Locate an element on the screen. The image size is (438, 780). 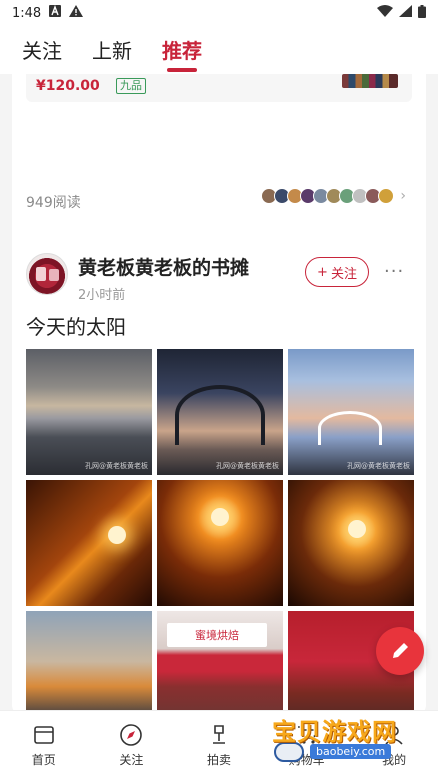
photo-bridge-road: 孔网@黄老板黄老板 is located at coordinates (220, 412).